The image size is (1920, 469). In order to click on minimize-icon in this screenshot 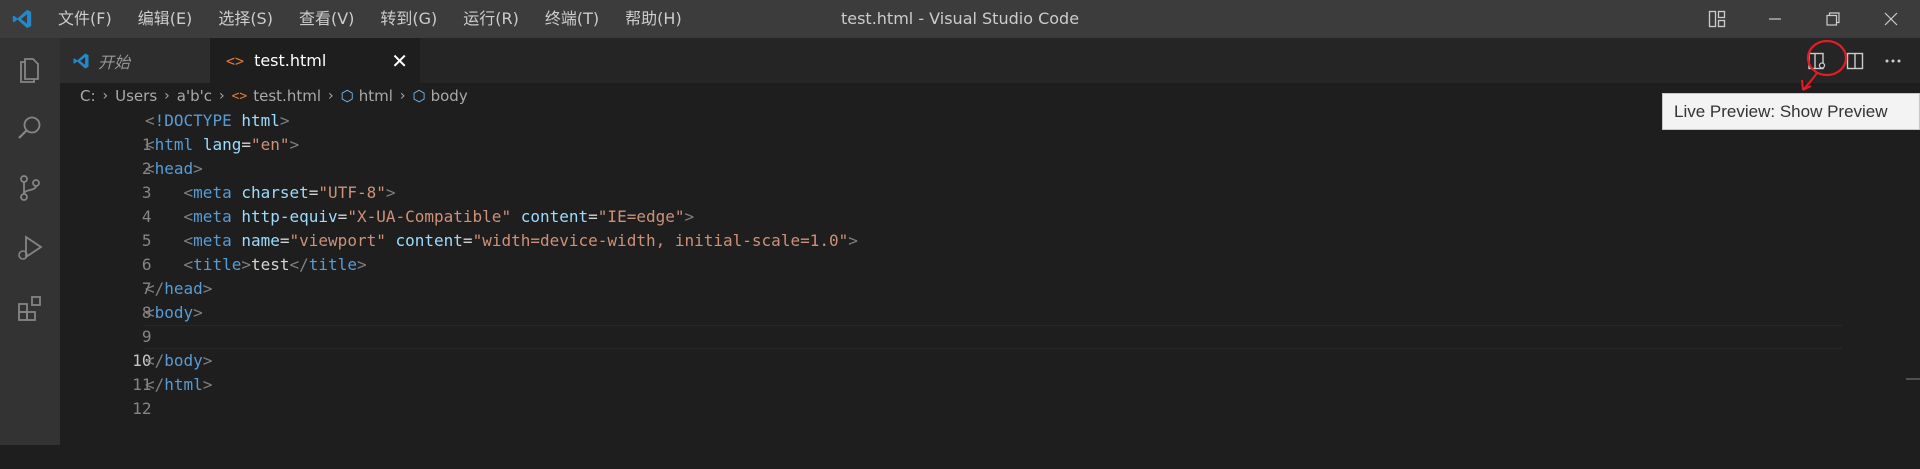, I will do `click(1775, 19)`.